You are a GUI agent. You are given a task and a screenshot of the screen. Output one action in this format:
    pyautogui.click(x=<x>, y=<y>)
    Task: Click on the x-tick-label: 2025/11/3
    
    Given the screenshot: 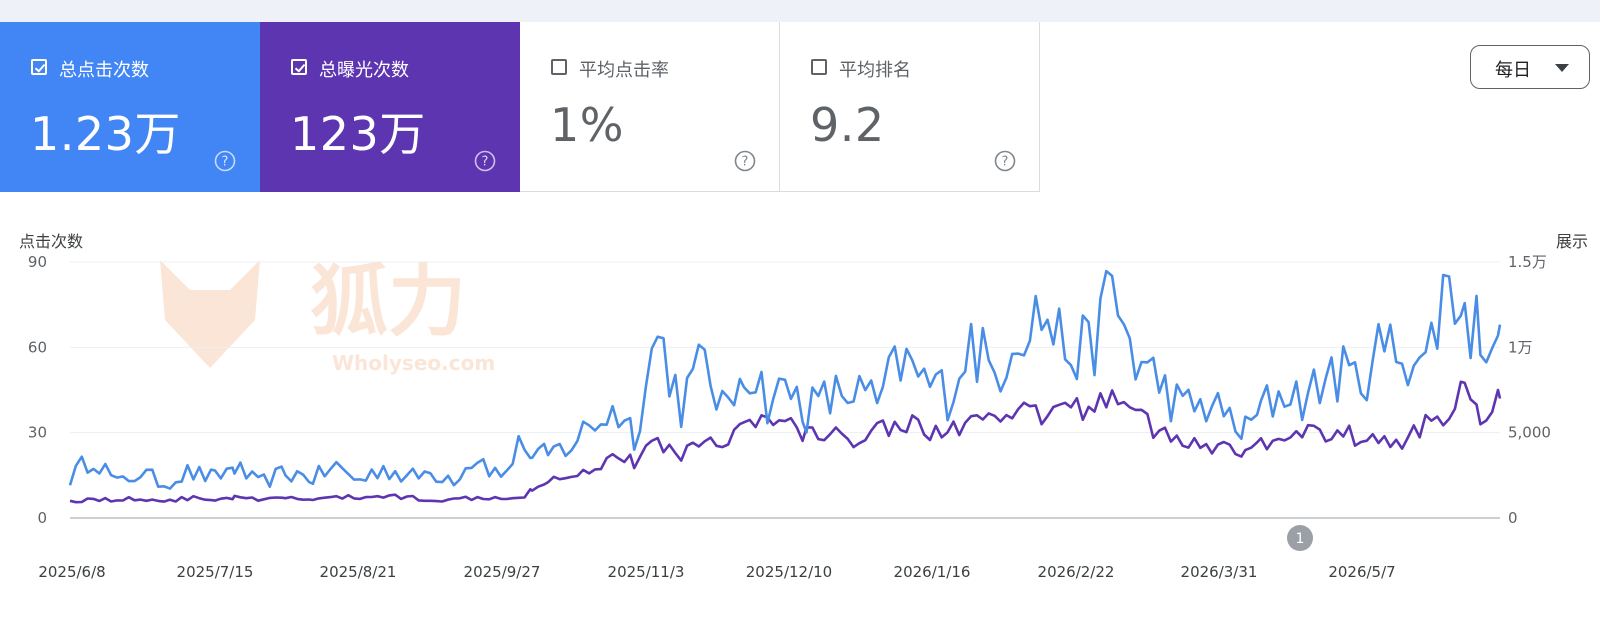 What is the action you would take?
    pyautogui.click(x=646, y=572)
    